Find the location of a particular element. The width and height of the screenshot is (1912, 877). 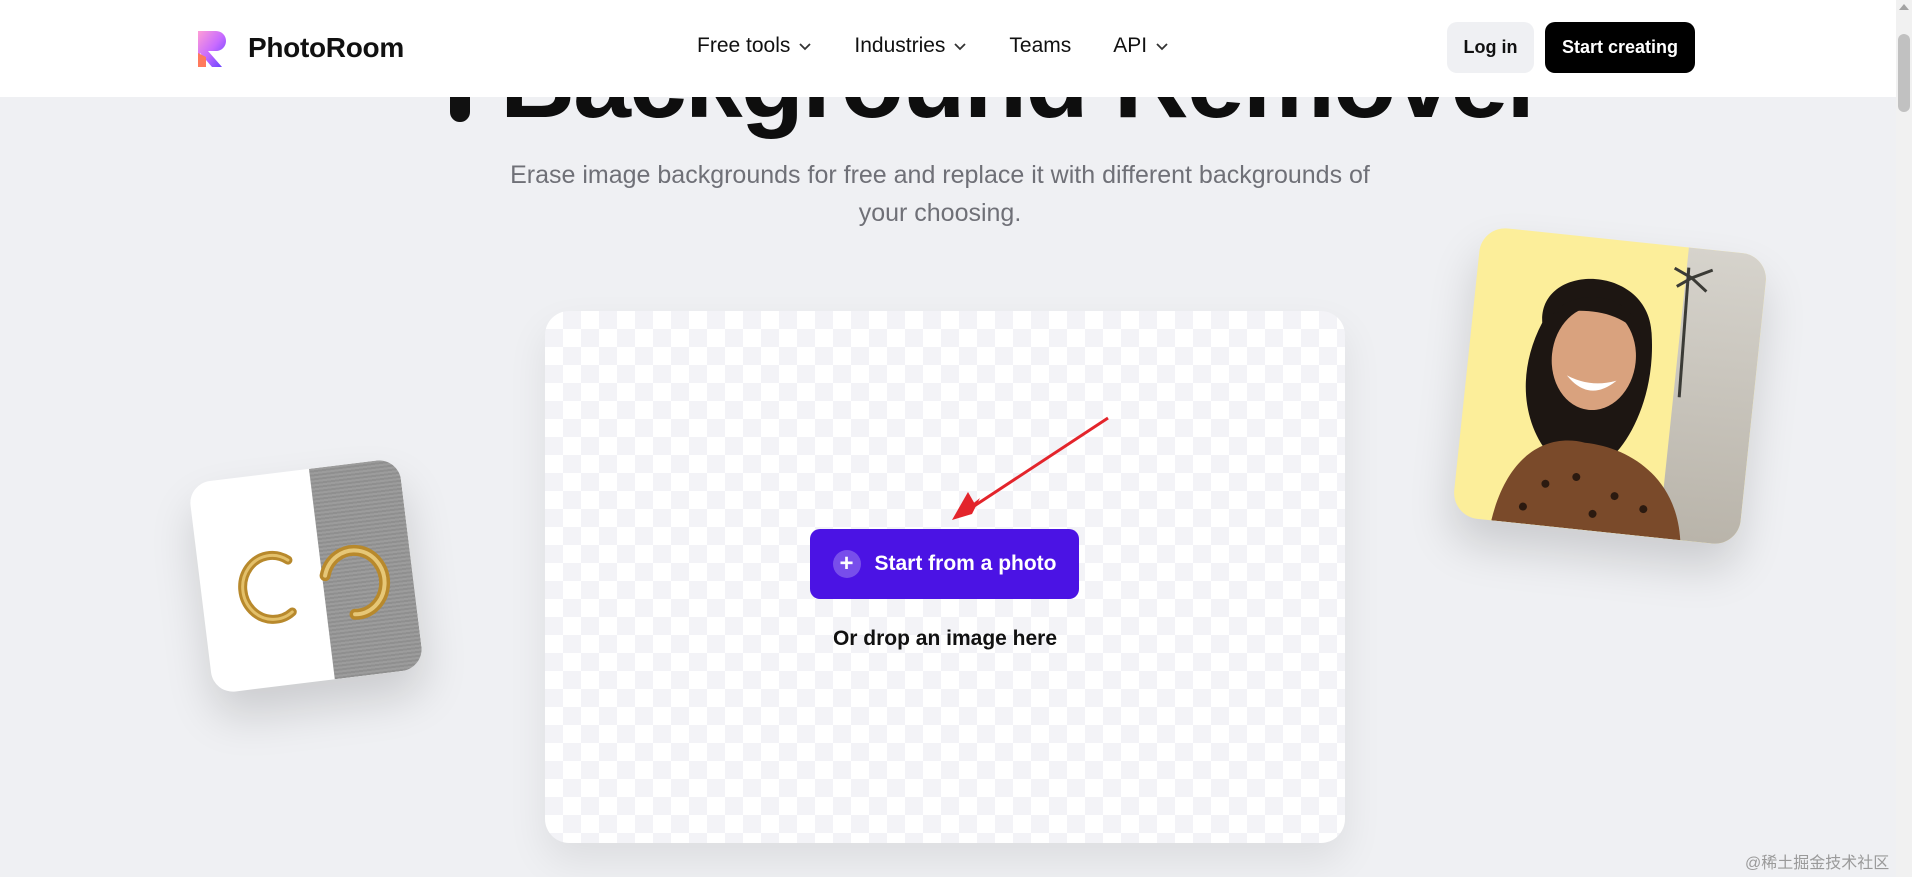

nav-teams: Teams is located at coordinates (1040, 46).